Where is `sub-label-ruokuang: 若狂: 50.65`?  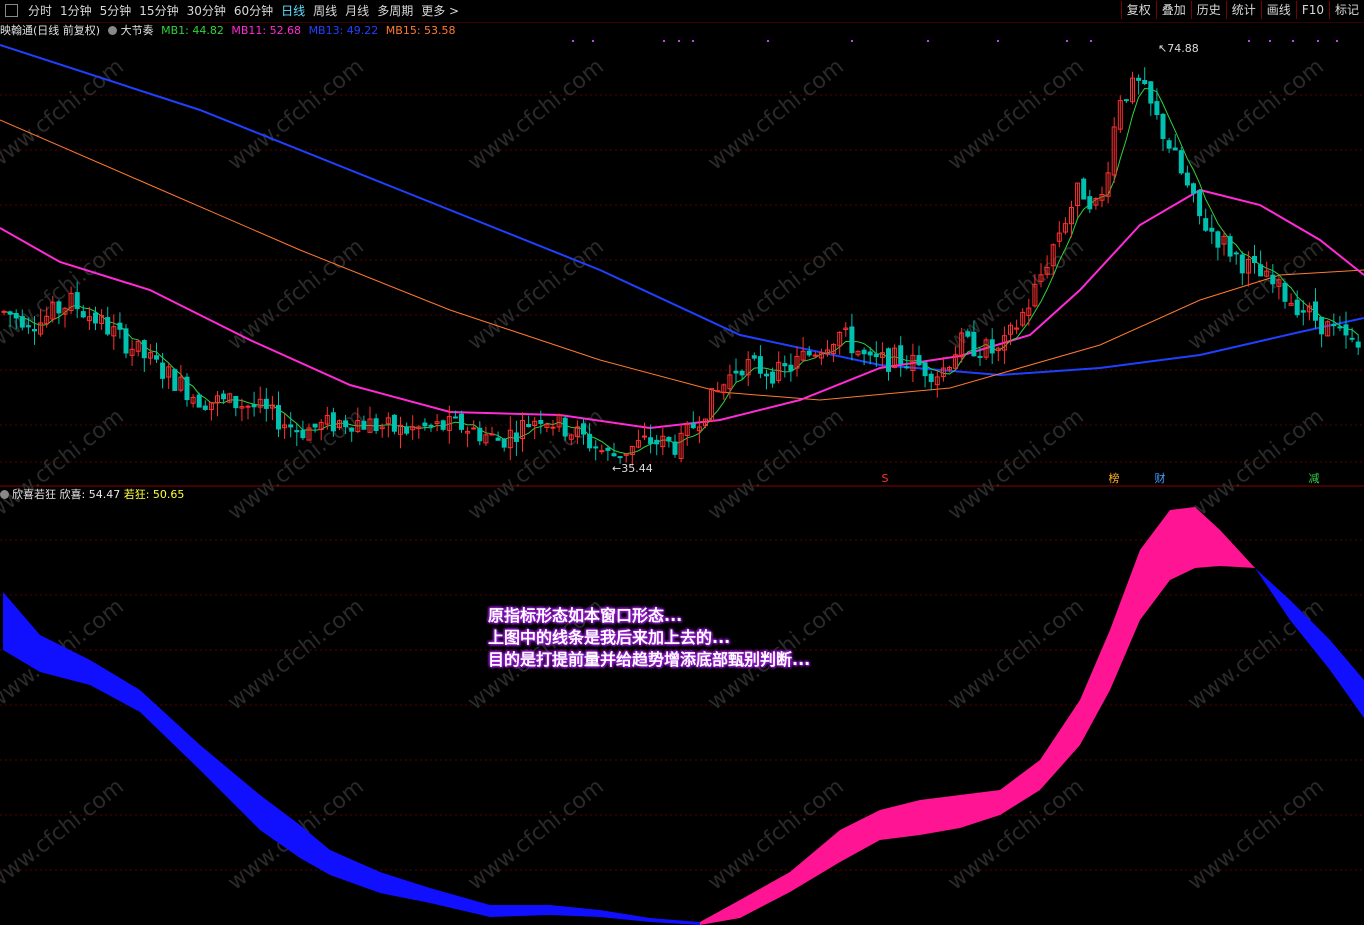
sub-label-ruokuang: 若狂: 50.65 is located at coordinates (154, 494).